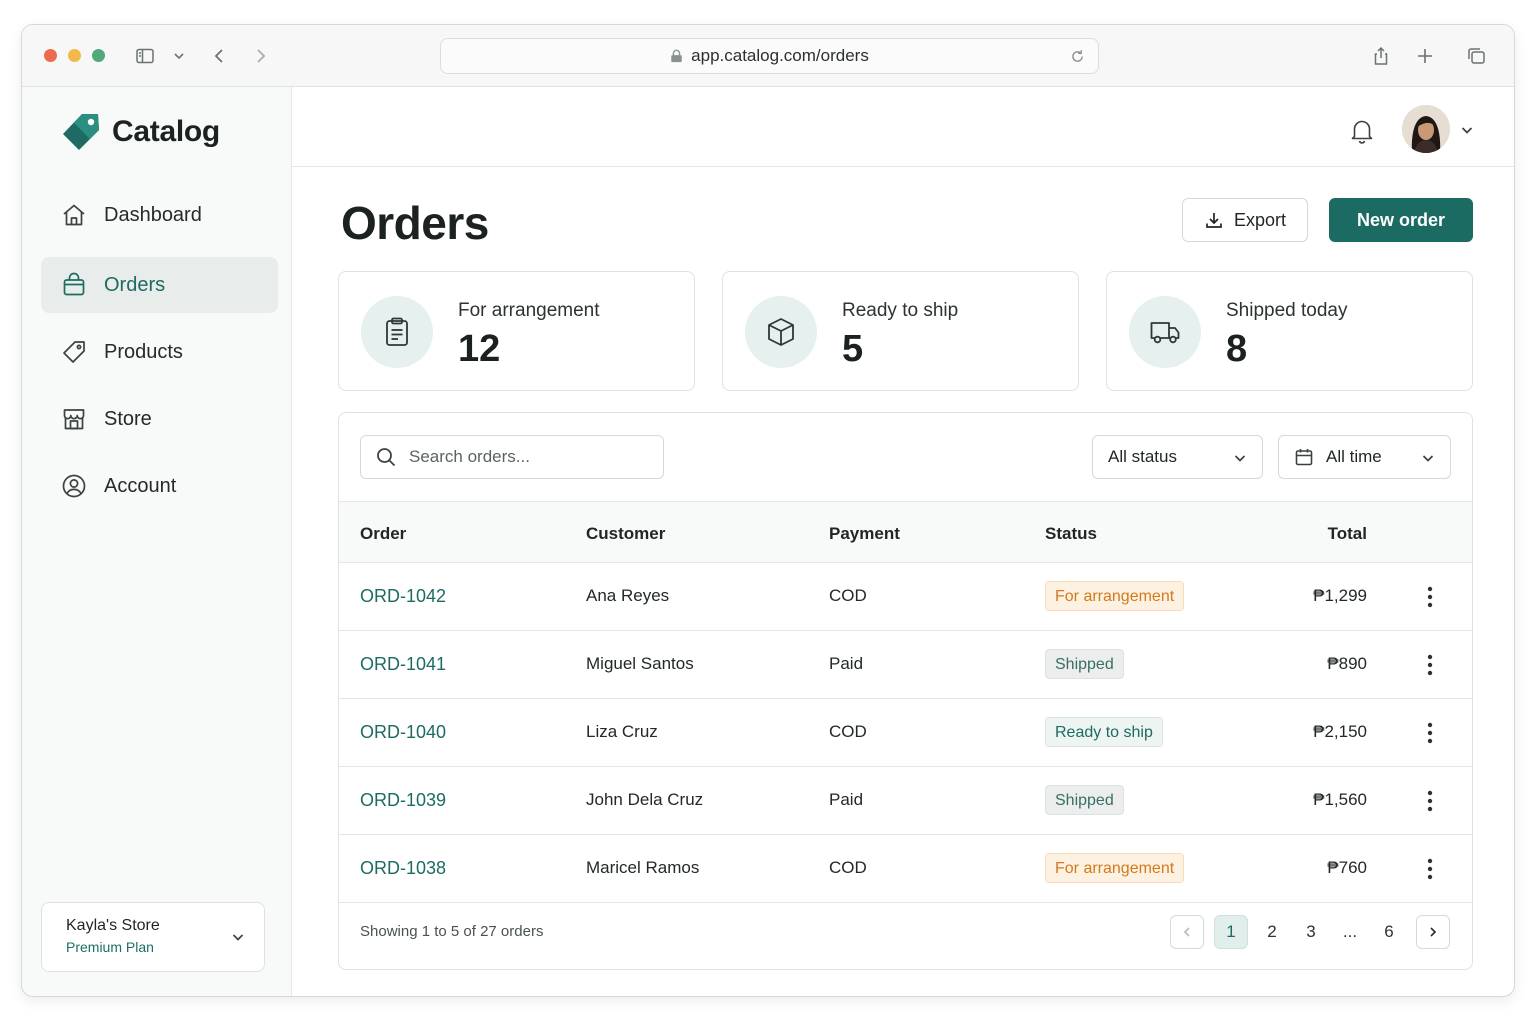 This screenshot has width=1536, height=1024. Describe the element at coordinates (1340, 731) in the screenshot. I see `order-total: ₱2,150` at that location.